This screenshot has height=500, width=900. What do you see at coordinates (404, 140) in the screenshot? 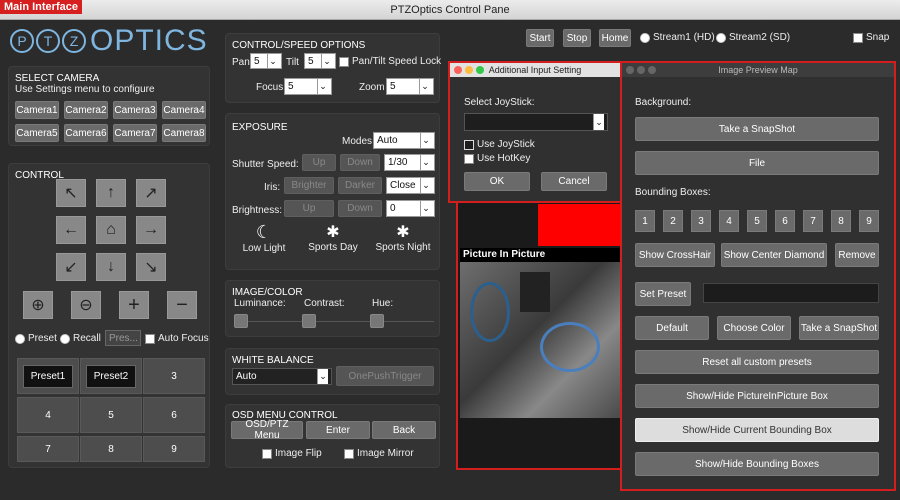
I see `modes-select: Auto ⌄` at bounding box center [404, 140].